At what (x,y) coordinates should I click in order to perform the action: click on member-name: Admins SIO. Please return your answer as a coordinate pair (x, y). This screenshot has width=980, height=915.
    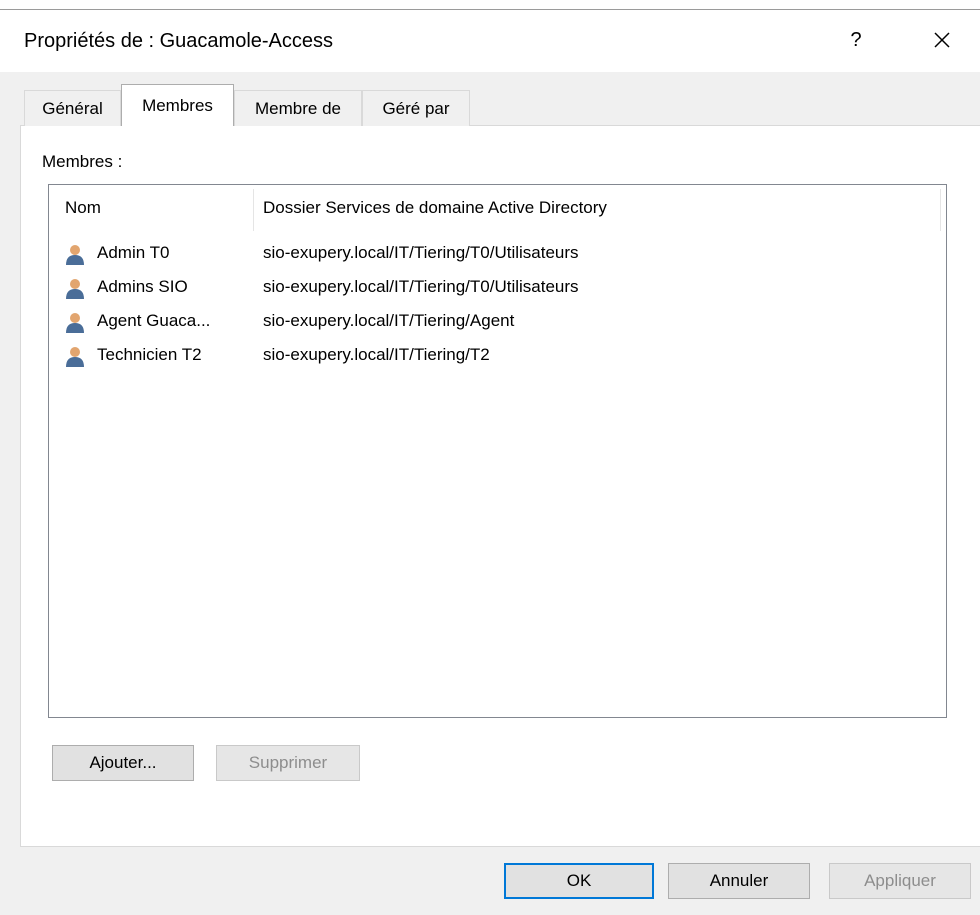
    Looking at the image, I should click on (142, 286).